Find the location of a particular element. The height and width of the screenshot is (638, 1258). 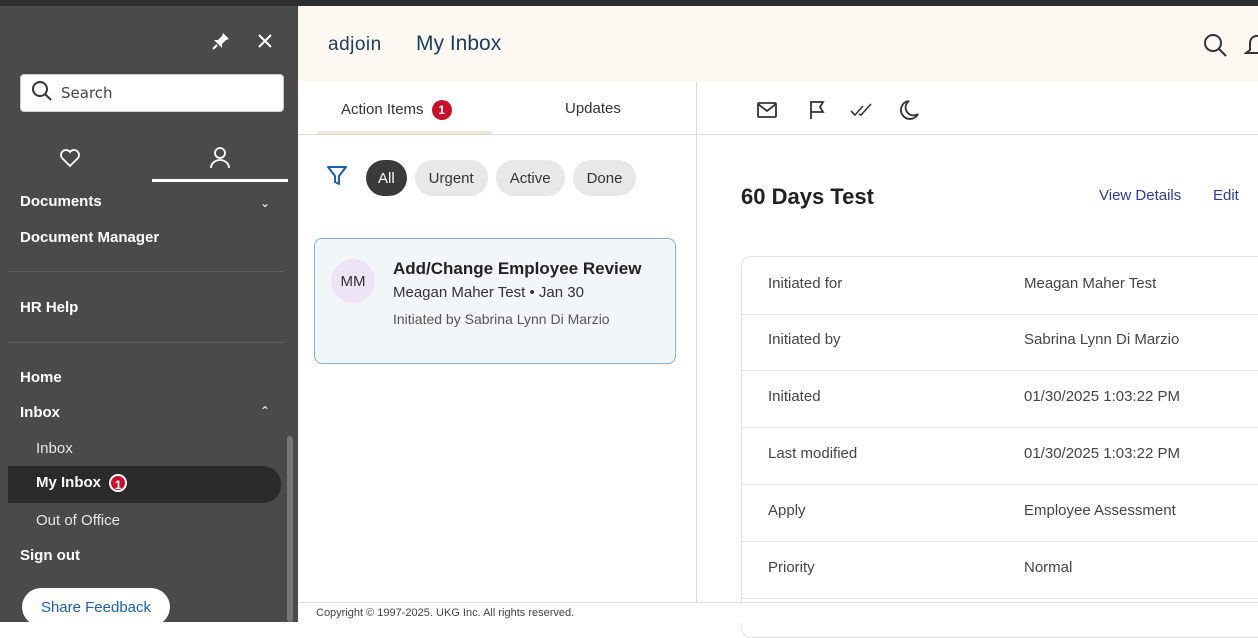

sidebar-item-label: Documents is located at coordinates (61, 201).